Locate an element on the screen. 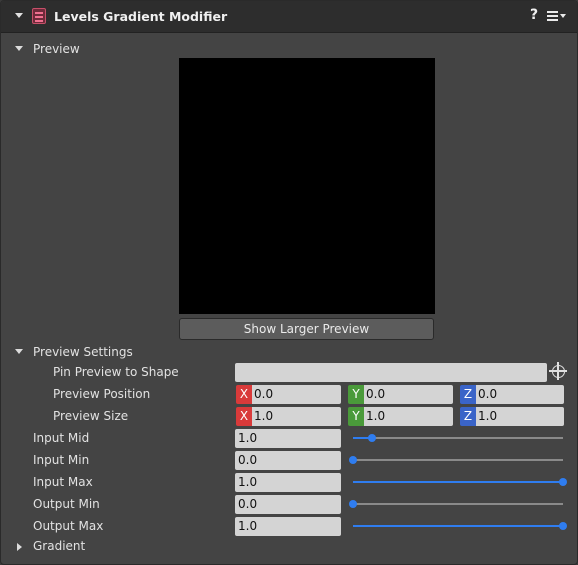 This screenshot has width=578, height=565. position-y-field: 0.0 is located at coordinates (408, 394).